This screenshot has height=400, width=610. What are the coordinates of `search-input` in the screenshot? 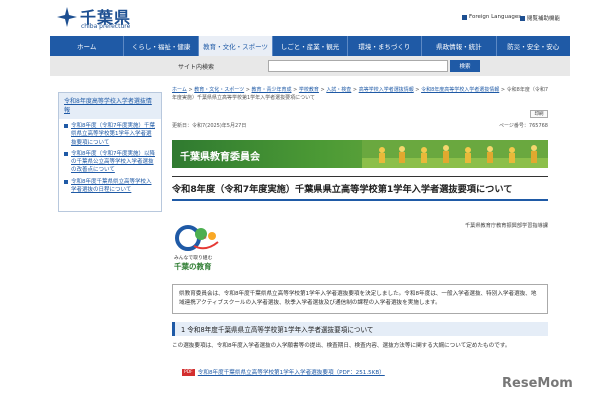 It's located at (358, 66).